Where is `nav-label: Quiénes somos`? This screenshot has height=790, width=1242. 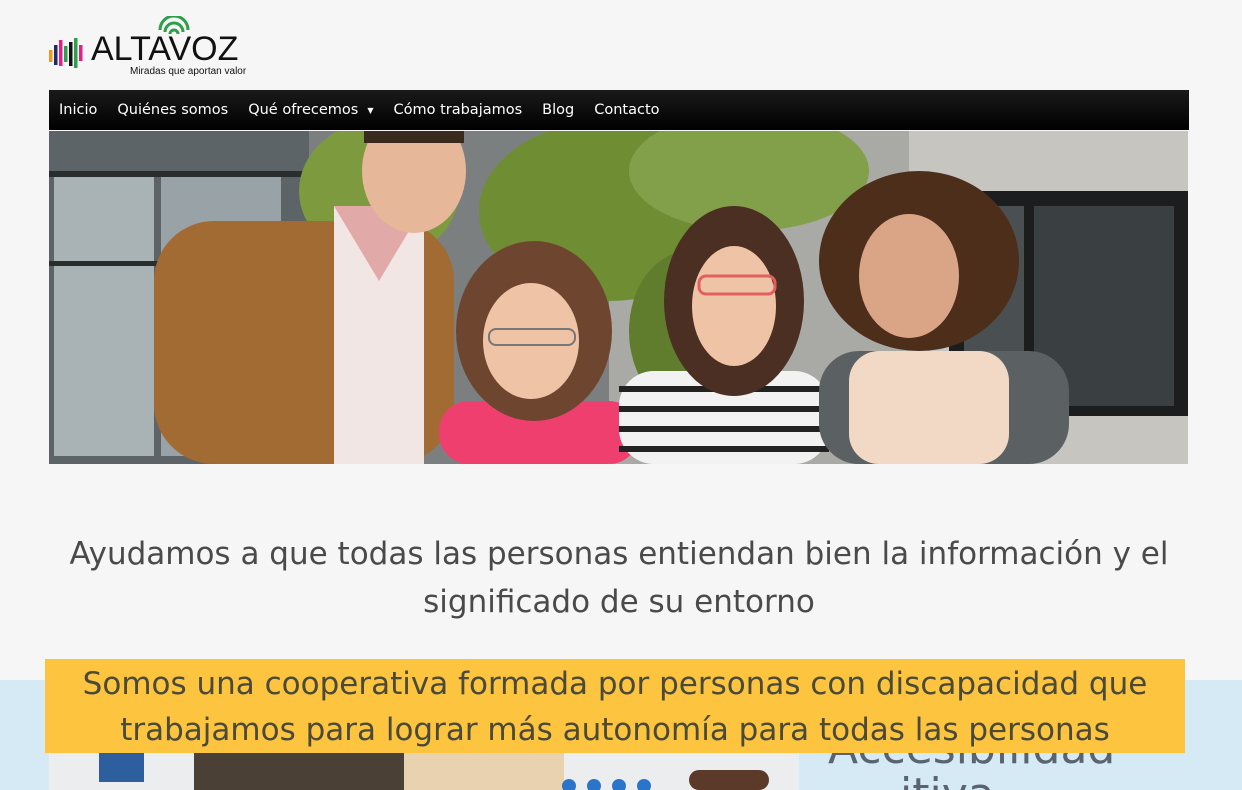 nav-label: Quiénes somos is located at coordinates (173, 110).